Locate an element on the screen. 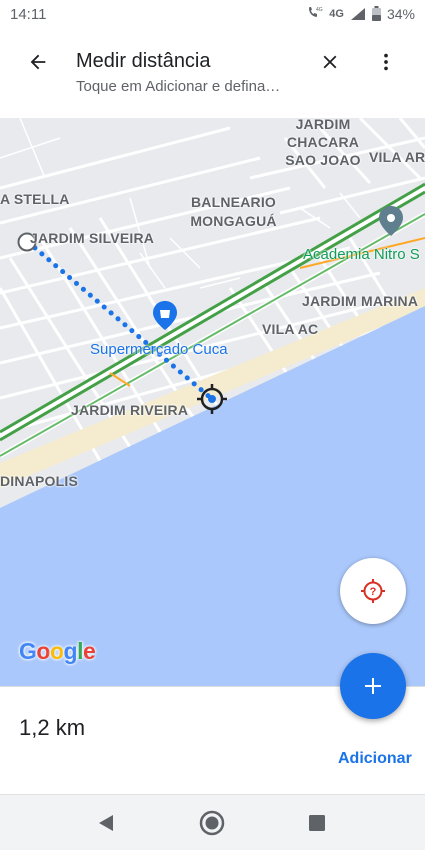  map-label-jardim-riveira: JARDIM RIVEIRA is located at coordinates (130, 410).